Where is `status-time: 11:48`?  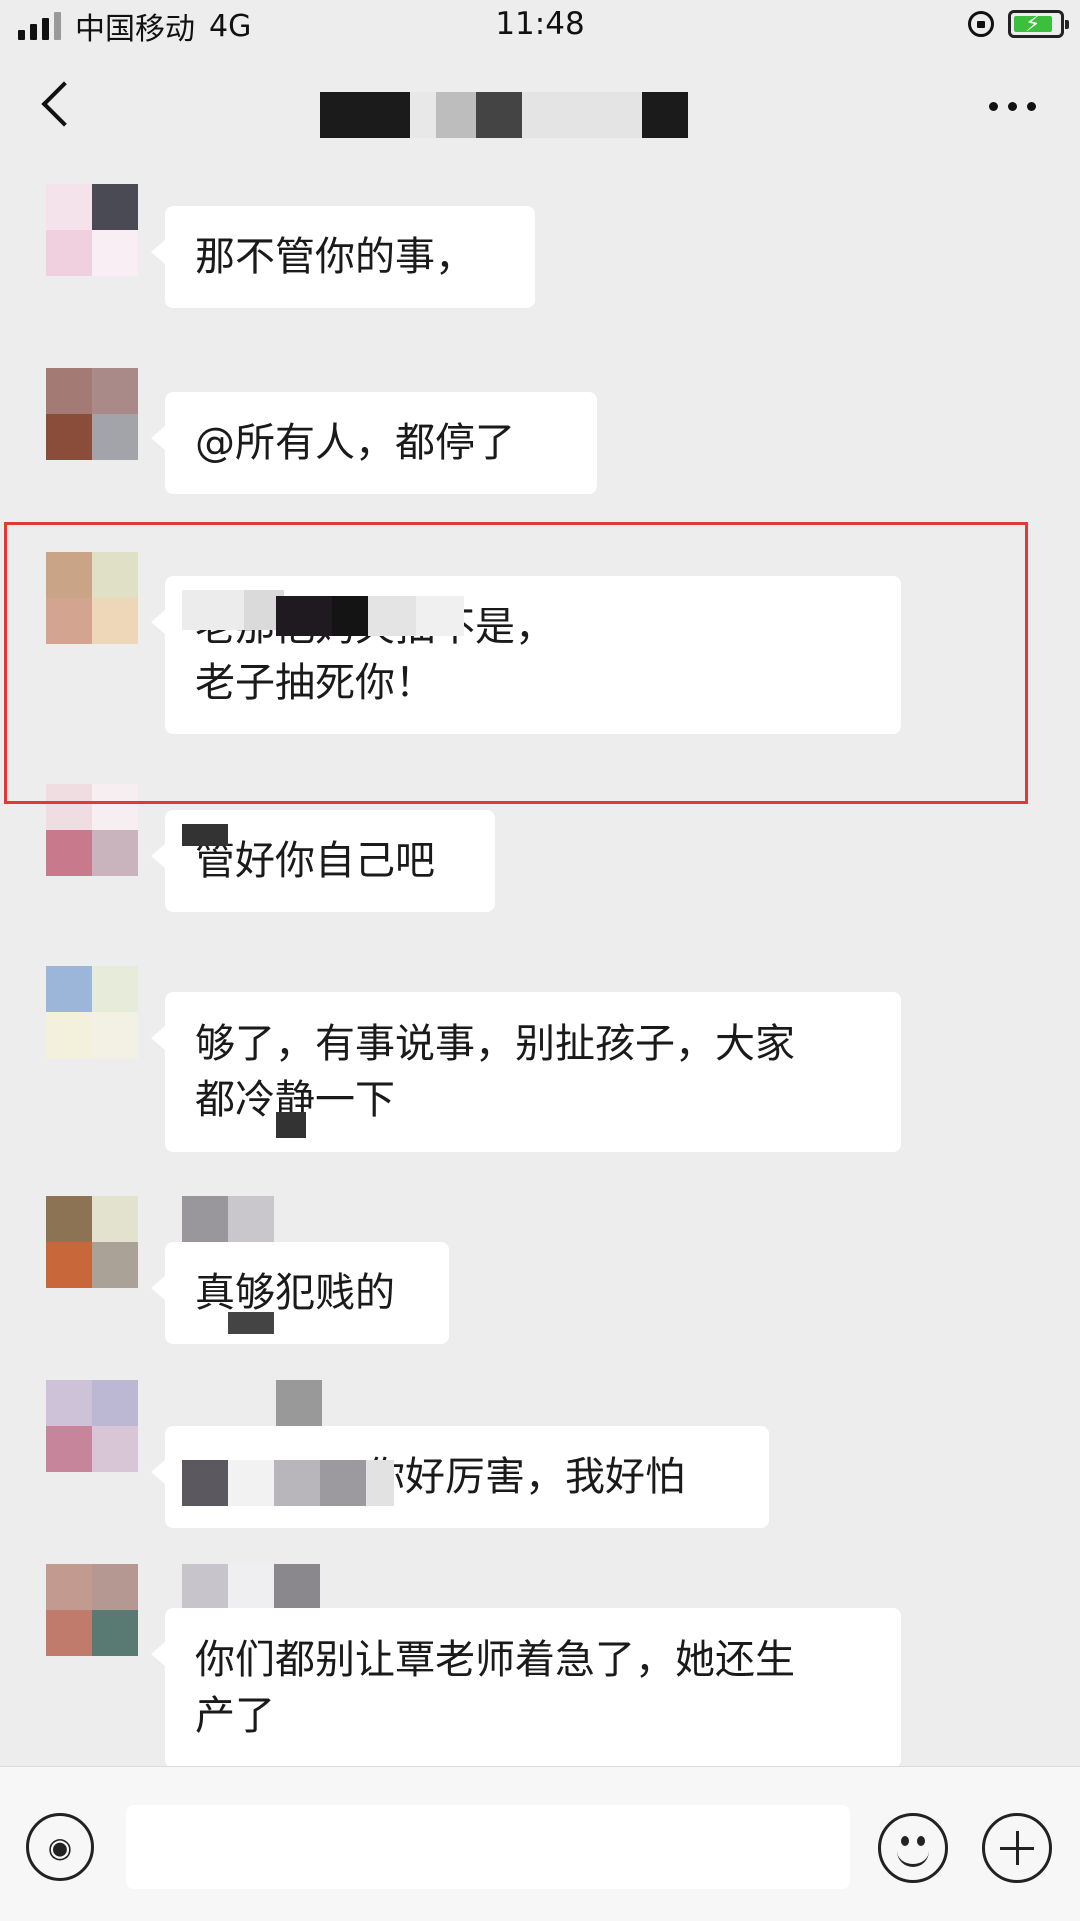
status-time: 11:48 is located at coordinates (540, 24).